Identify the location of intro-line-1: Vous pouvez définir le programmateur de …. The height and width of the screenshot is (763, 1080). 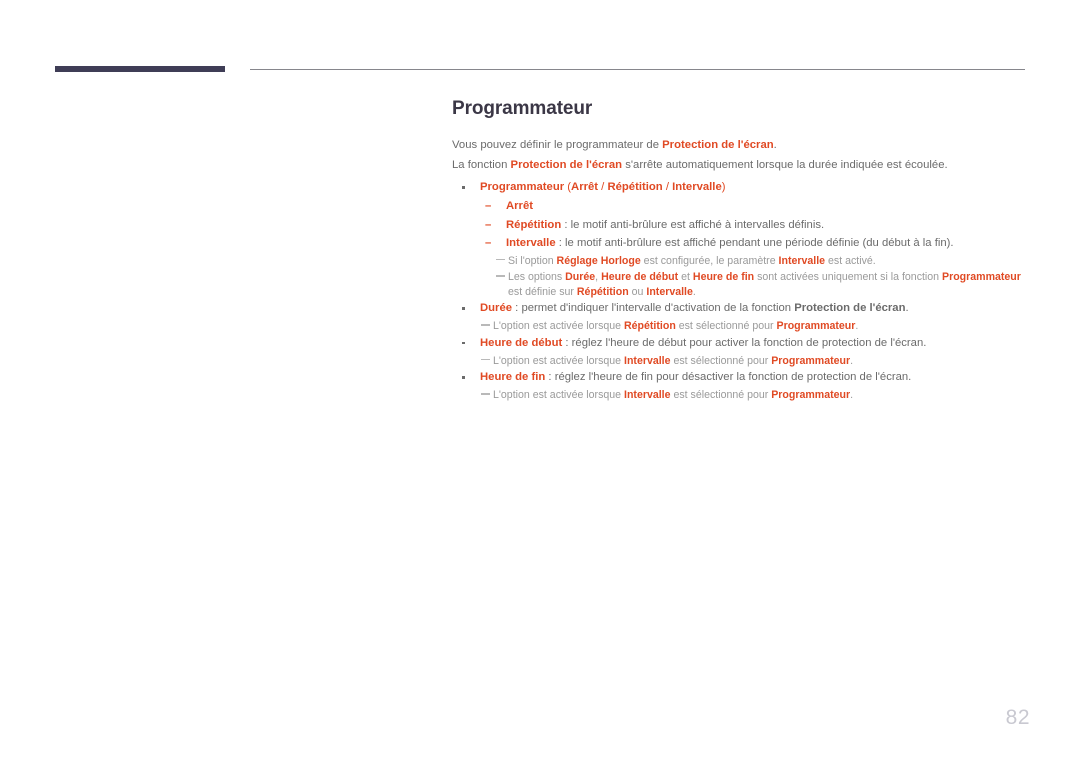
(742, 145).